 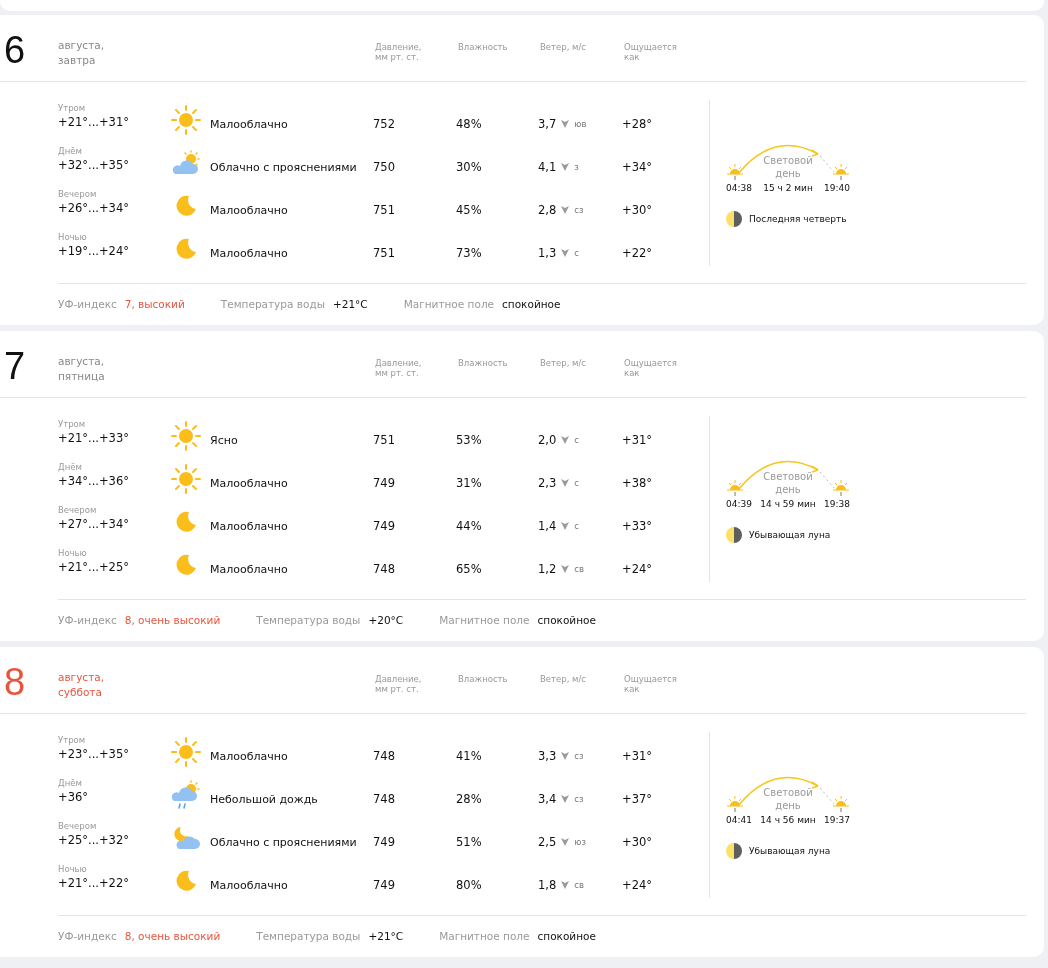 What do you see at coordinates (837, 503) in the screenshot?
I see `sunset-time: 19:38` at bounding box center [837, 503].